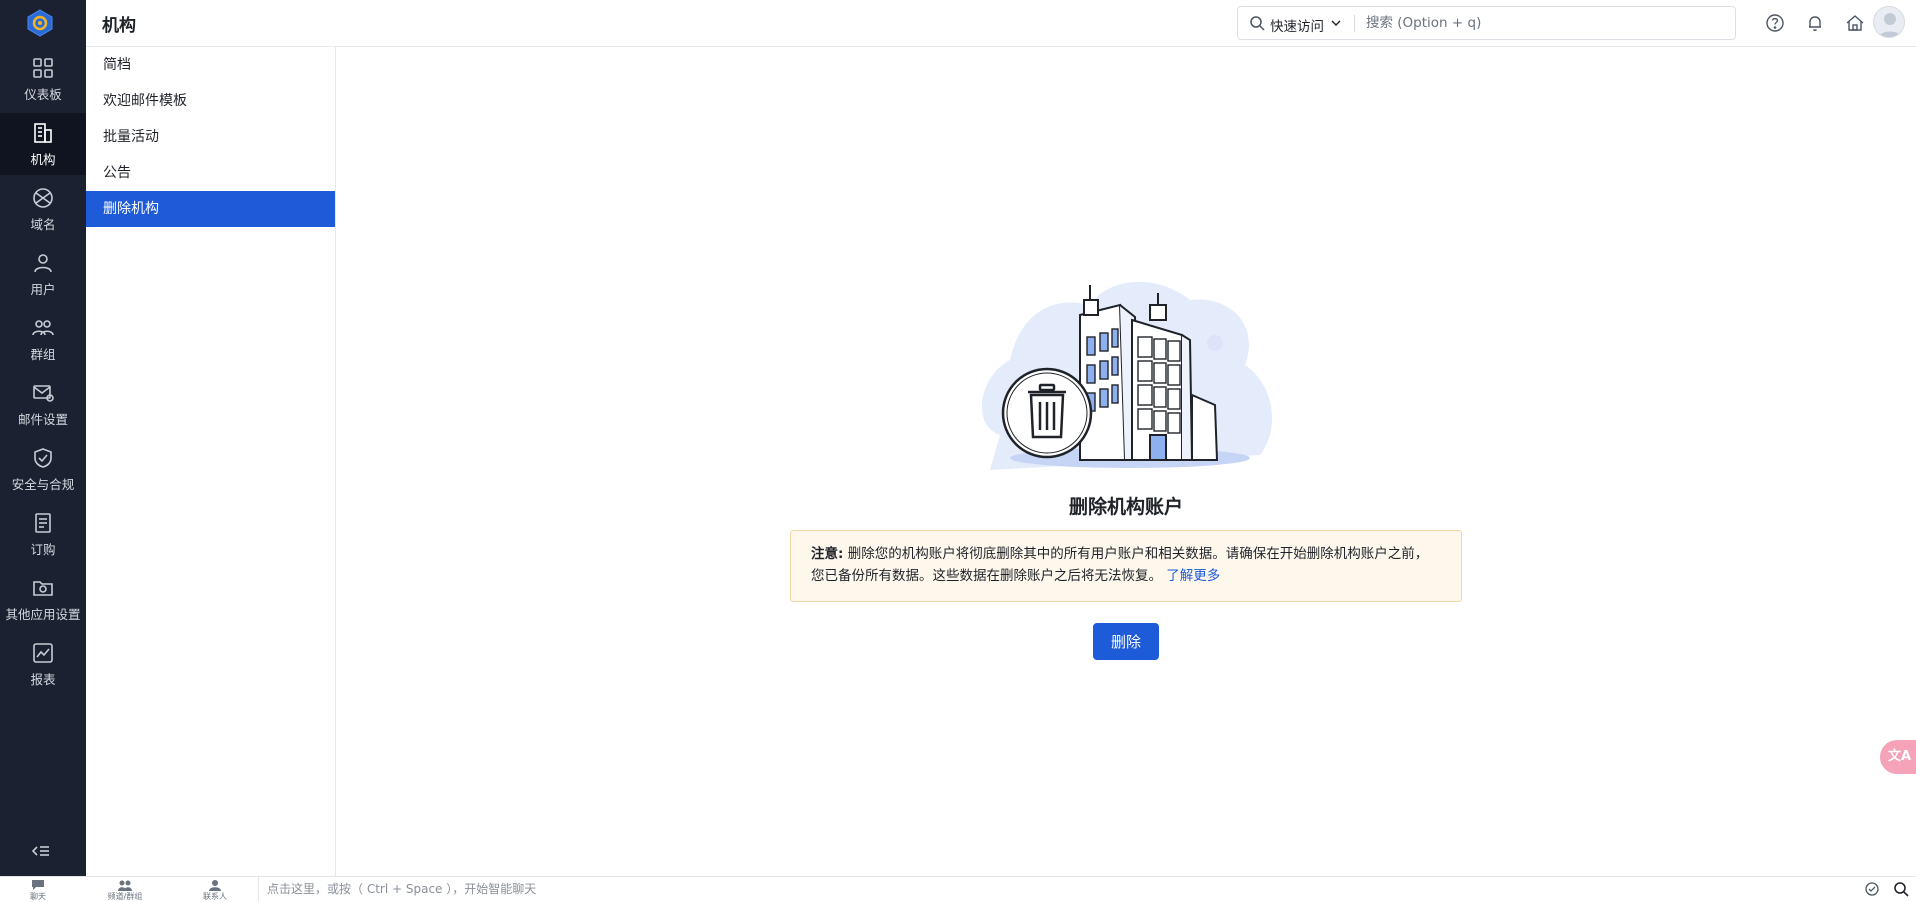 This screenshot has height=902, width=1916. Describe the element at coordinates (1546, 23) in the screenshot. I see `search-input` at that location.